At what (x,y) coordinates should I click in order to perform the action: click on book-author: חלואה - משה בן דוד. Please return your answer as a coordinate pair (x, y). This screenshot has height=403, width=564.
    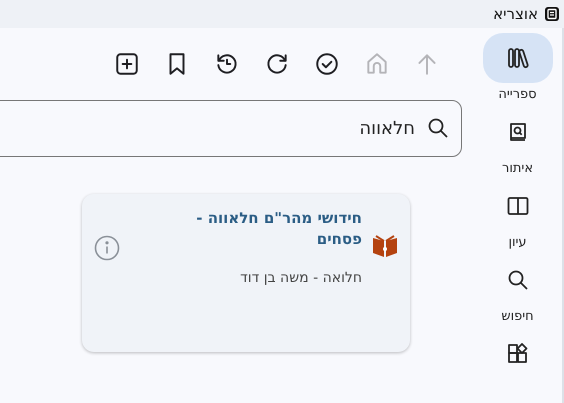
    Looking at the image, I should click on (300, 278).